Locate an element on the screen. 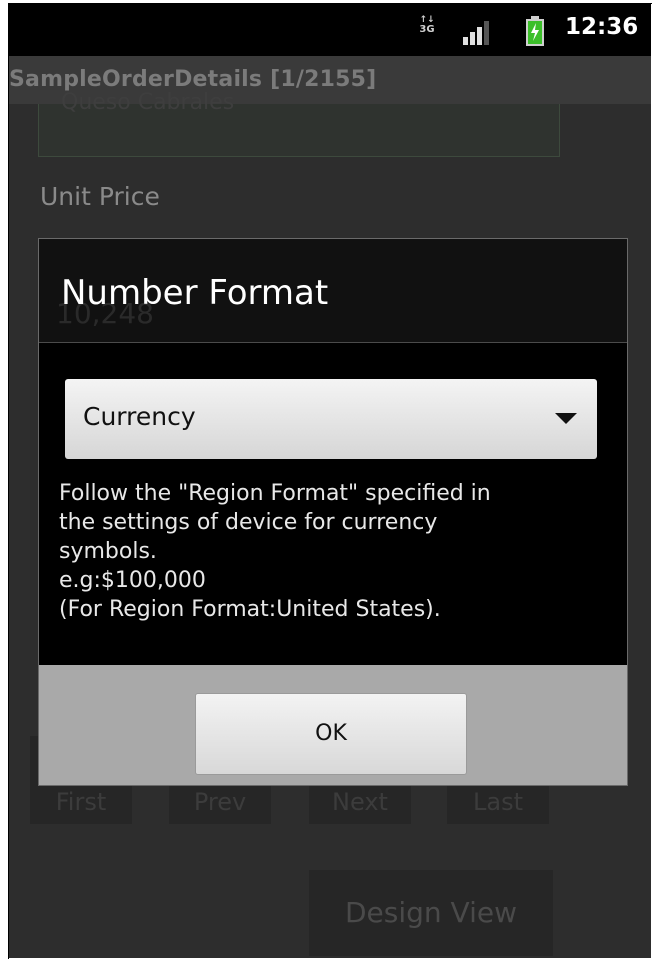  design-view-button: Design View is located at coordinates (431, 913).